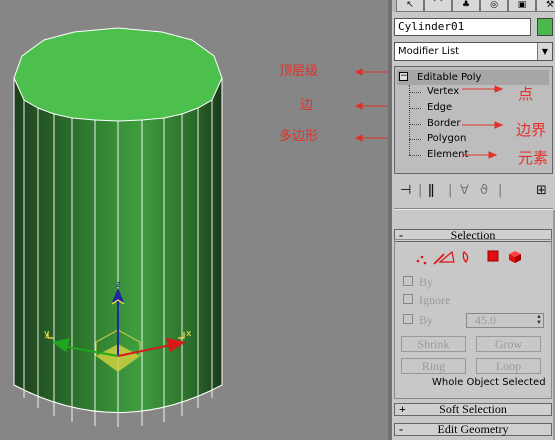 The height and width of the screenshot is (440, 555). I want to click on annotation-polygon: 多边形, so click(299, 136).